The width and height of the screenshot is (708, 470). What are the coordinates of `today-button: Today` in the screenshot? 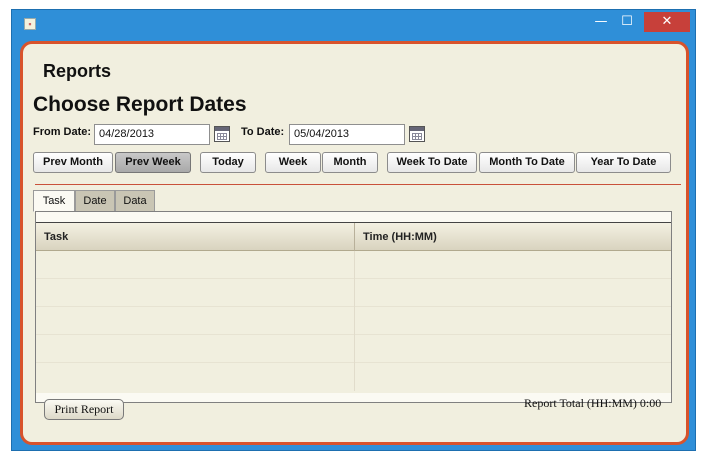 It's located at (228, 162).